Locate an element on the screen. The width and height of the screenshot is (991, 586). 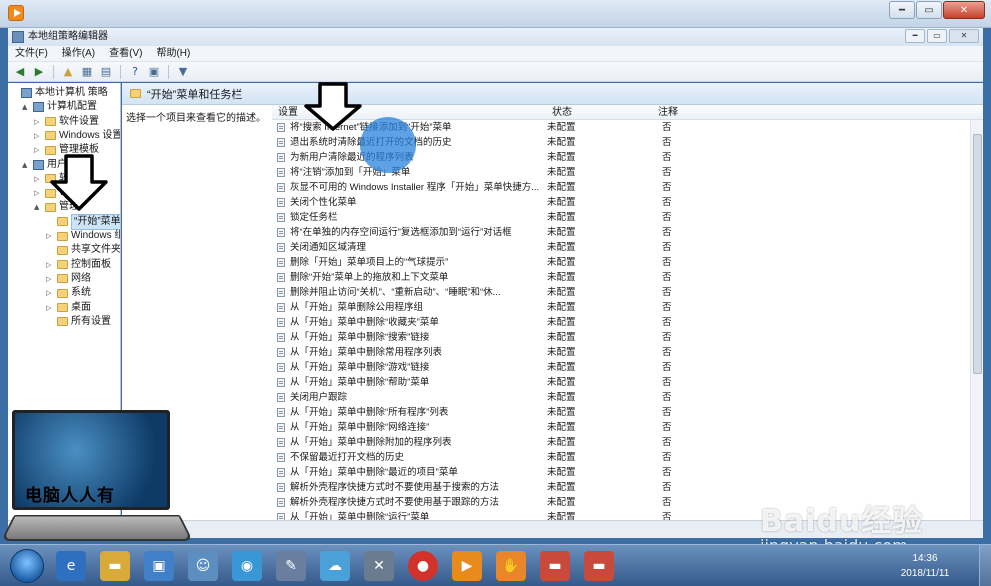
export-list-icon: ▤ is located at coordinates (106, 72).